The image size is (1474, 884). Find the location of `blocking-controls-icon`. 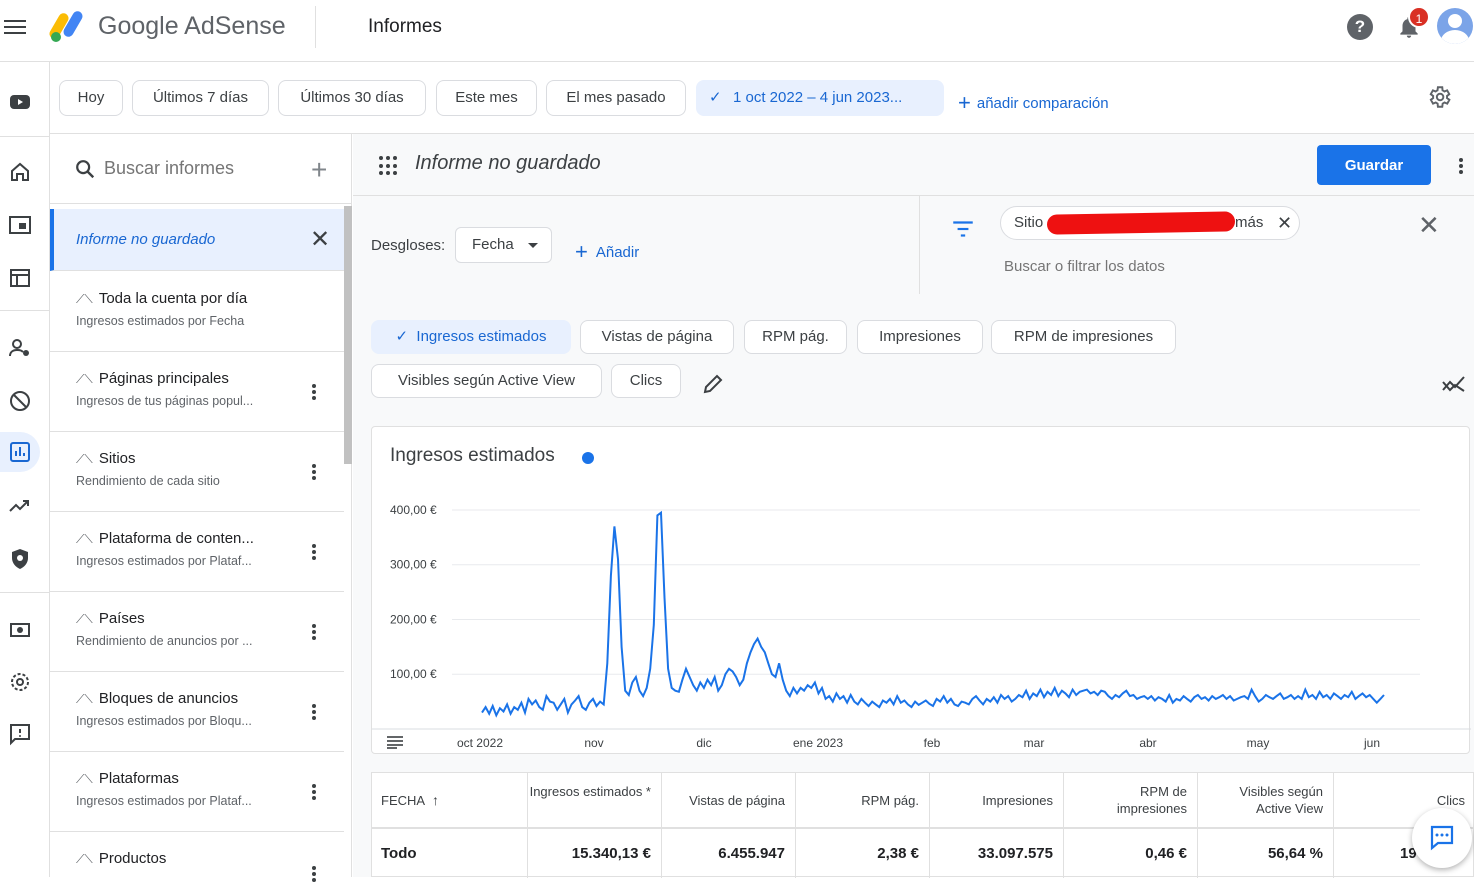

blocking-controls-icon is located at coordinates (20, 401).